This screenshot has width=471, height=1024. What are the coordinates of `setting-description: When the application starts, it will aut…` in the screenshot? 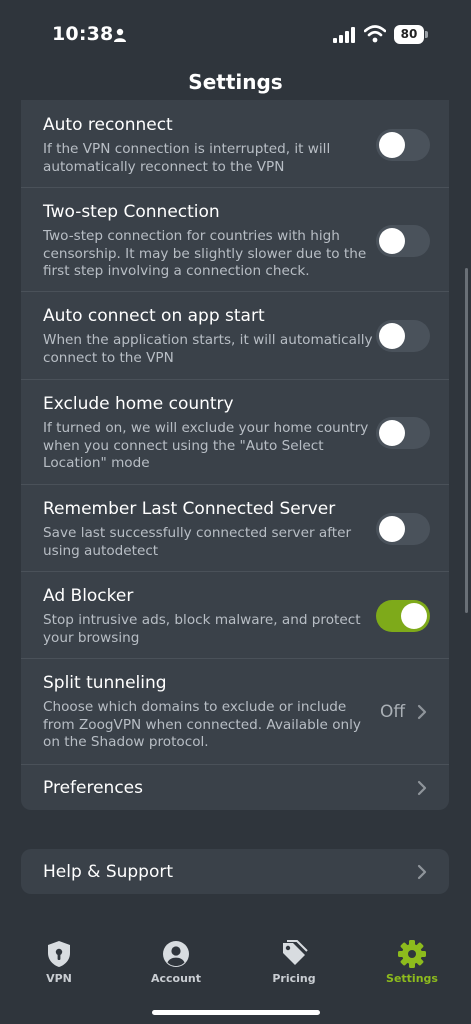 It's located at (208, 349).